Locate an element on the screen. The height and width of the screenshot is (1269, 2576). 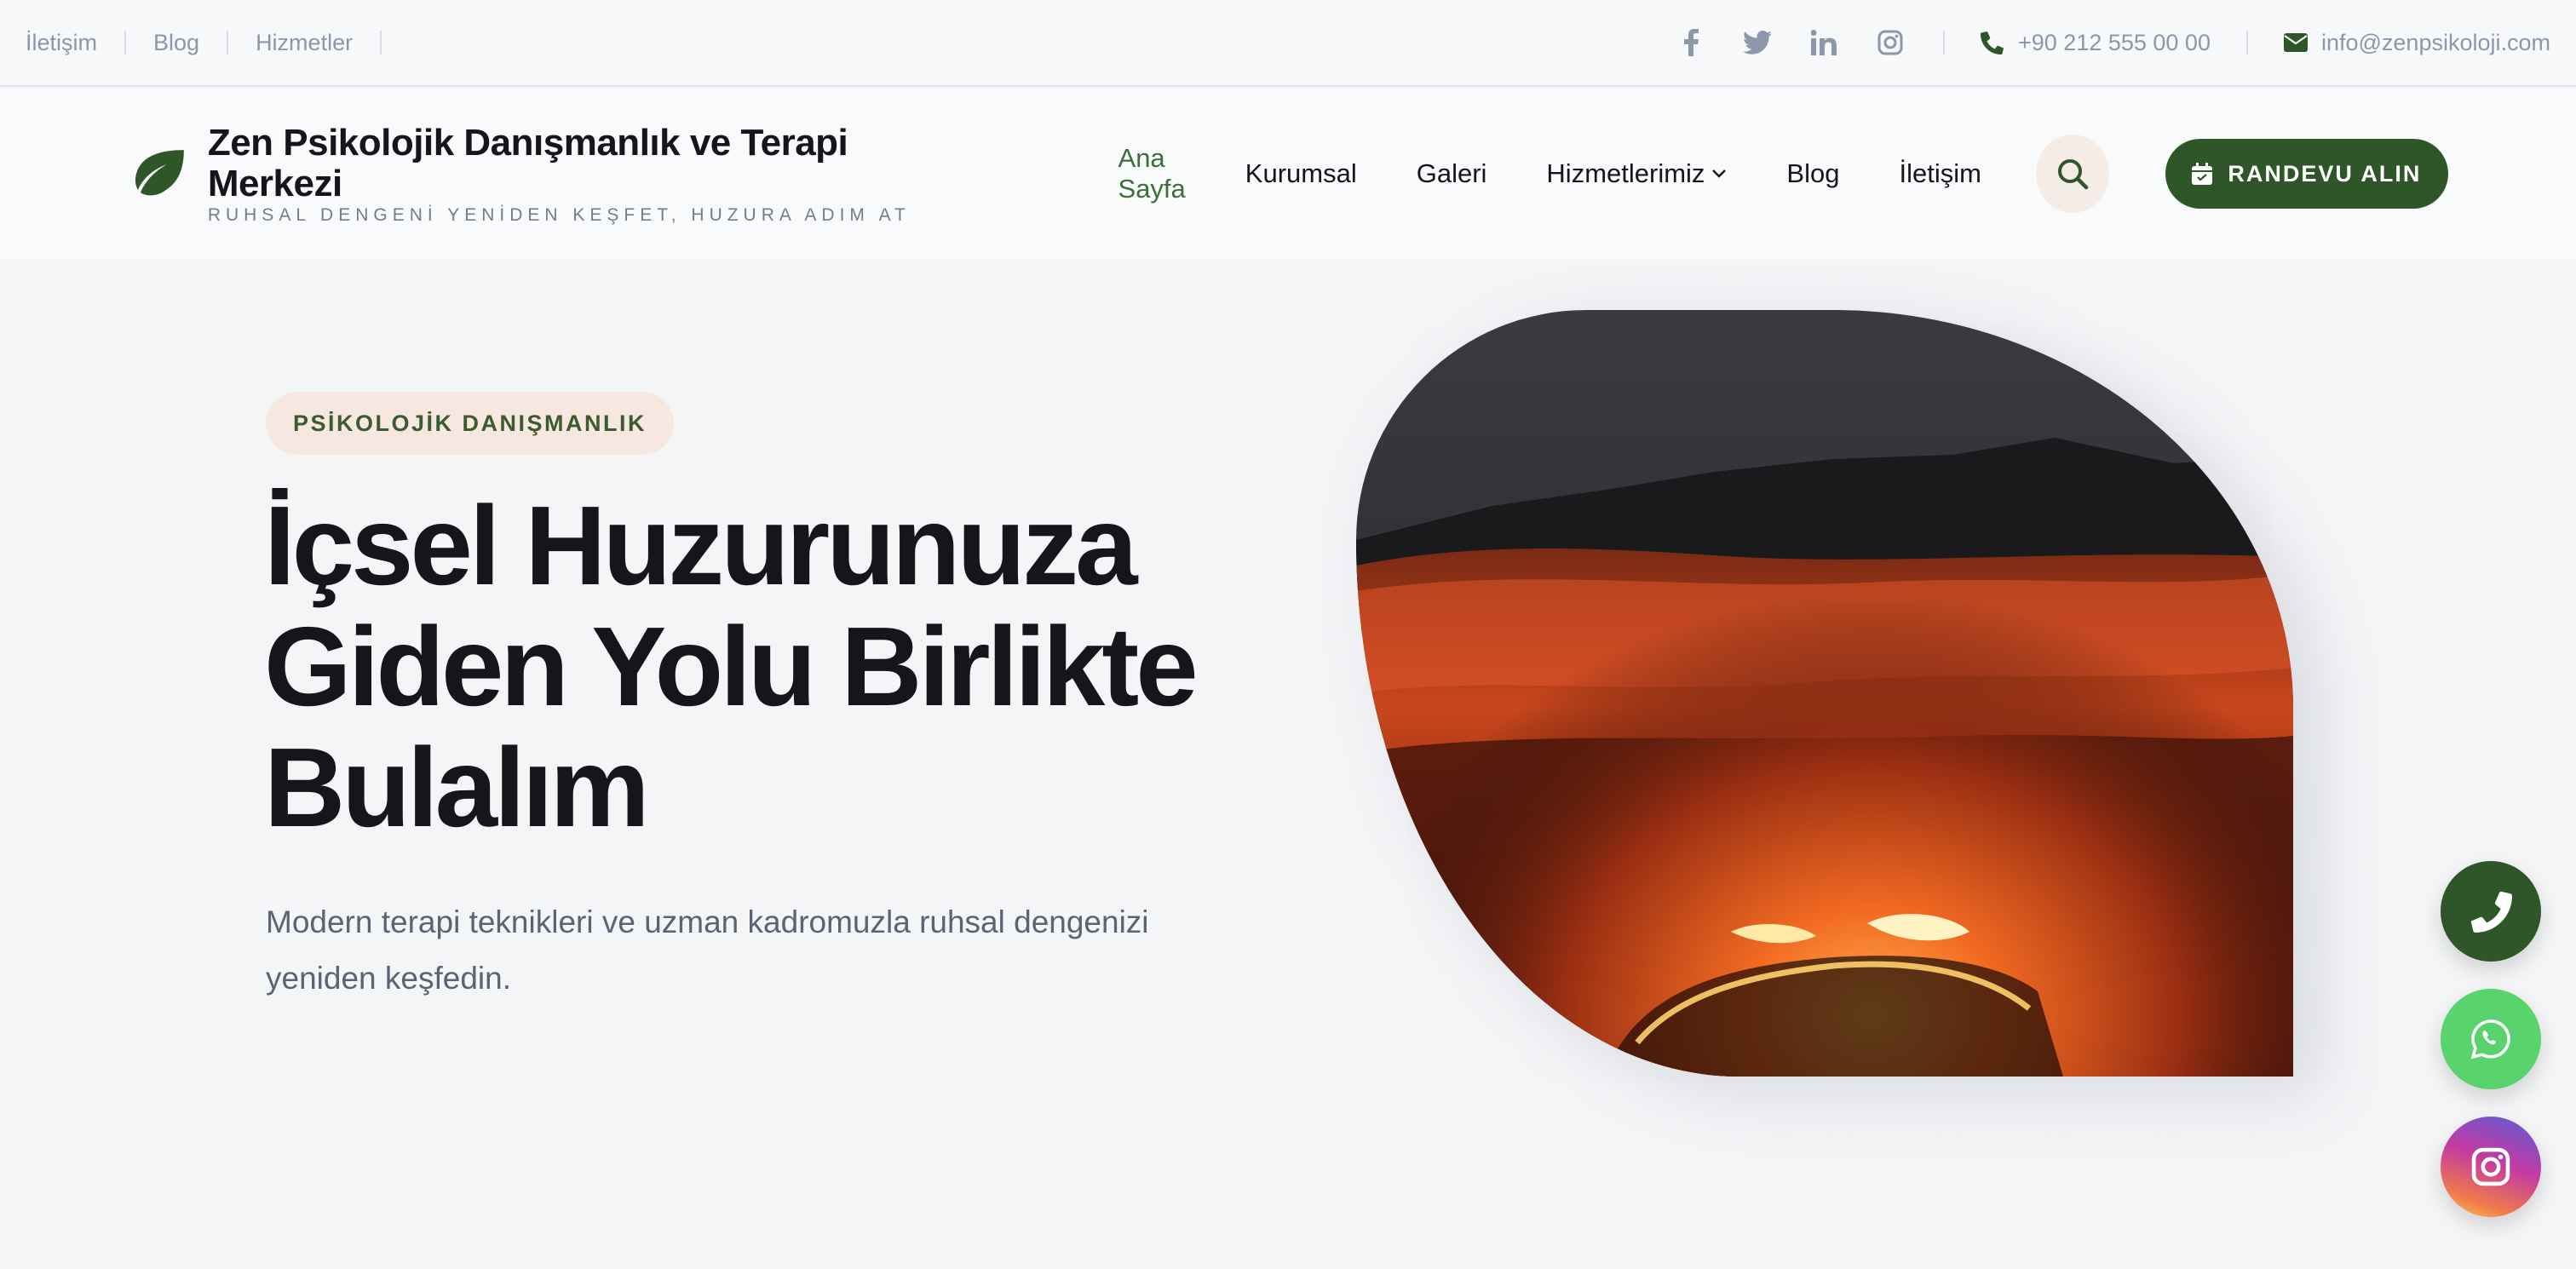
top-right: +90 212 555 00 00 info@zenpsikoloji.com is located at coordinates (2112, 42).